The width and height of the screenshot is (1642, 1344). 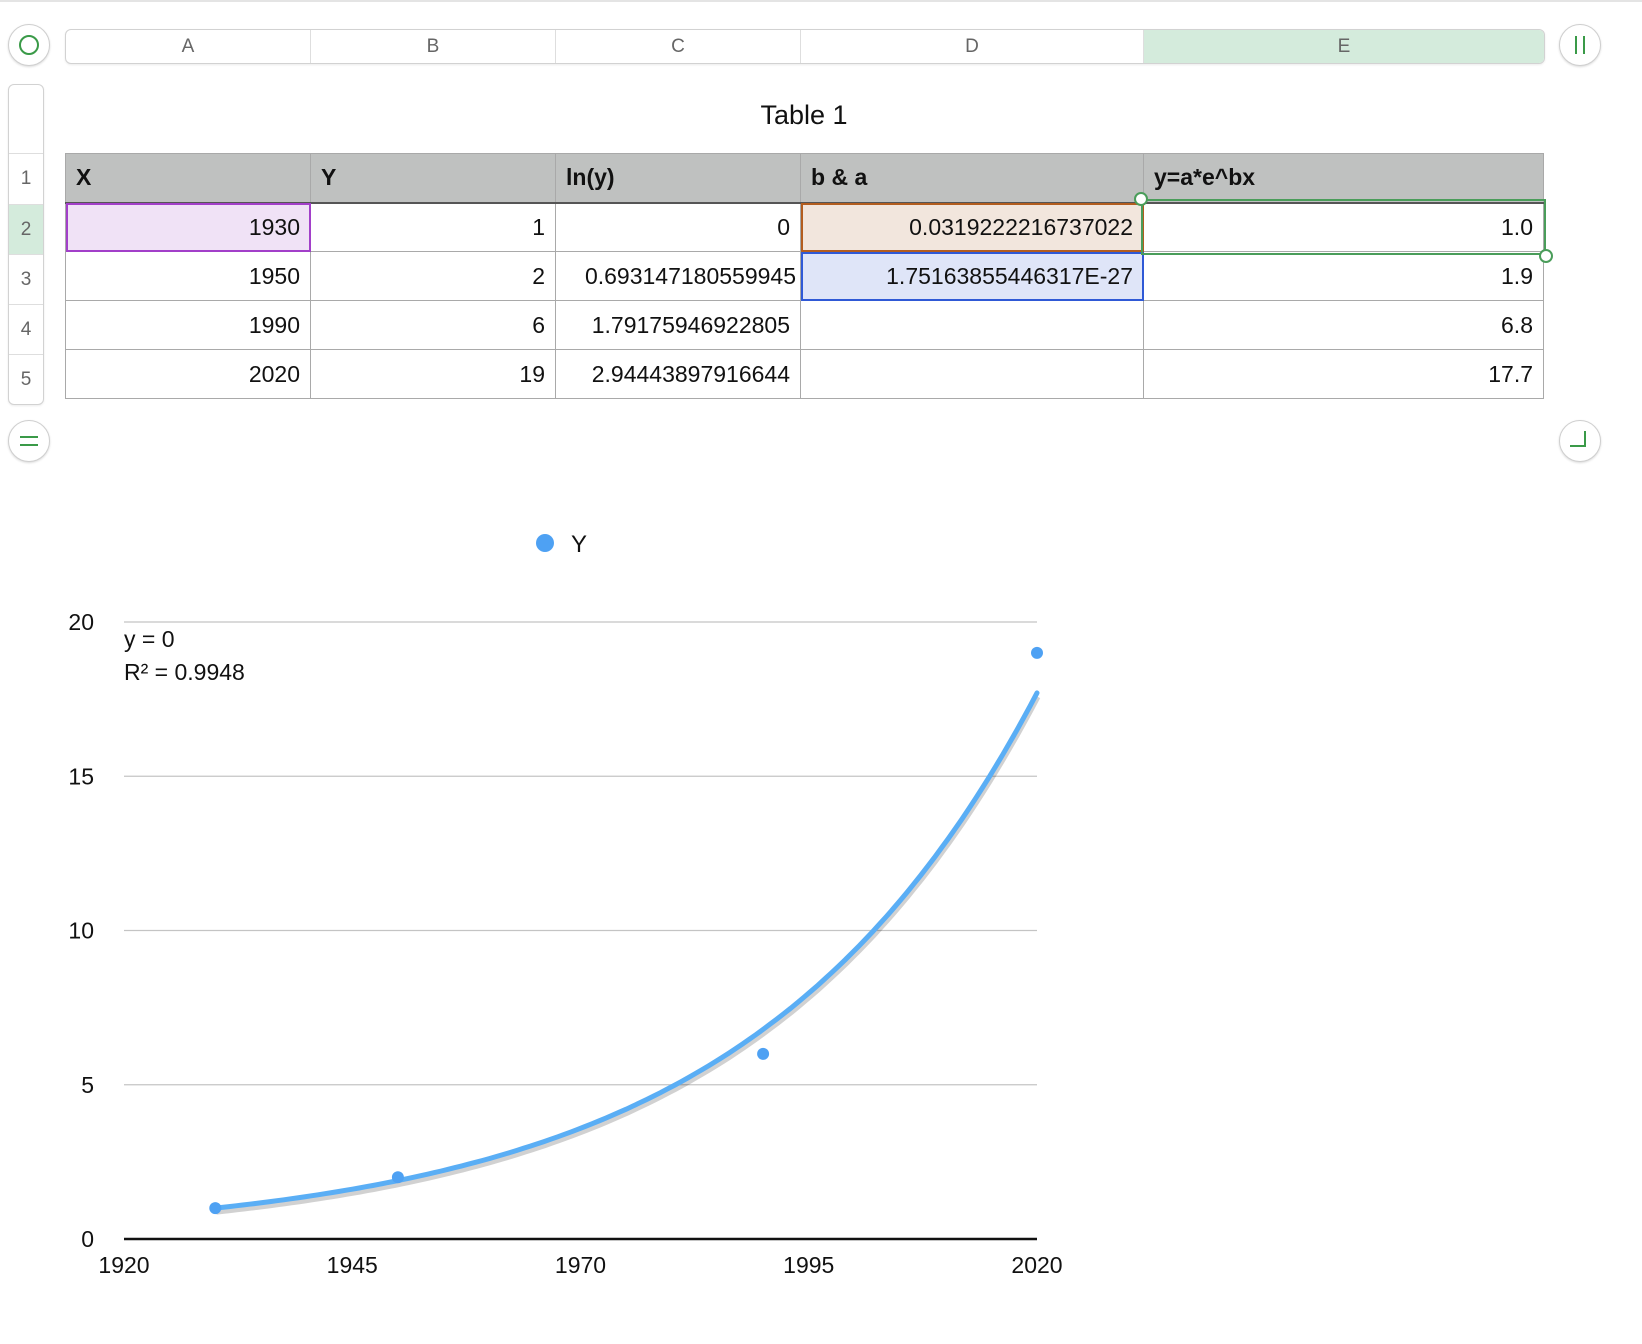 I want to click on x-tick-label: 1920, so click(x=123, y=1265).